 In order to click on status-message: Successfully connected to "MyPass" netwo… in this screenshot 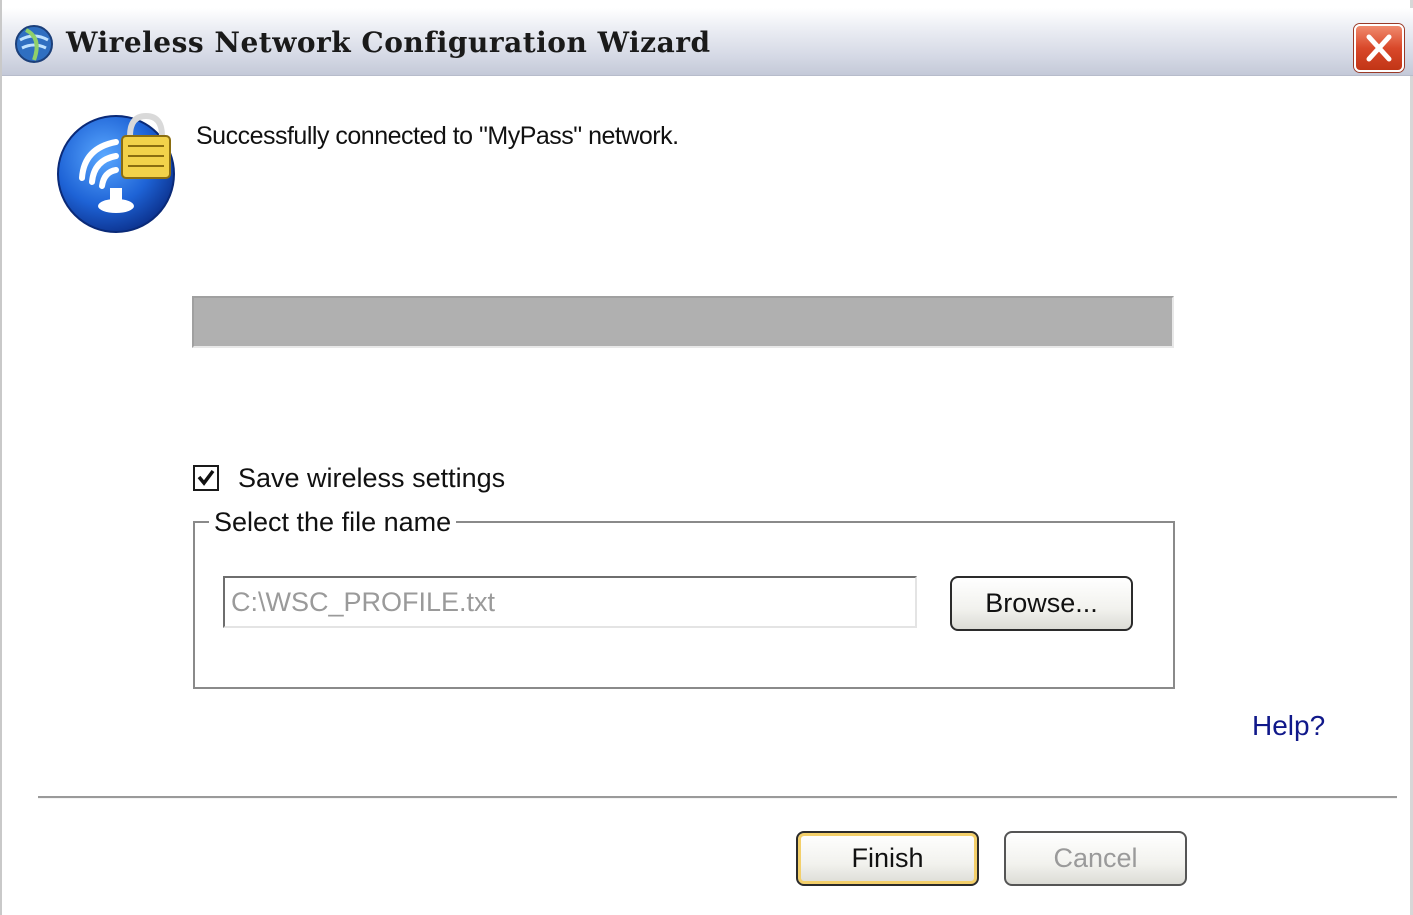, I will do `click(437, 136)`.